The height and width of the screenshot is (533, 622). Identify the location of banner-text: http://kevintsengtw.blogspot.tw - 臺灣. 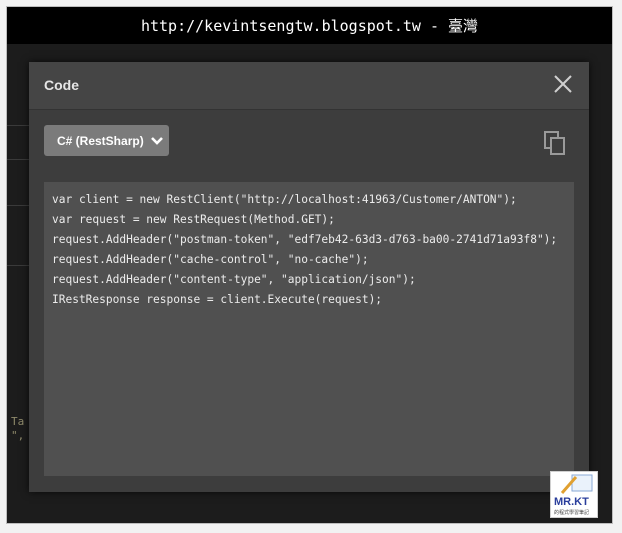
(309, 26).